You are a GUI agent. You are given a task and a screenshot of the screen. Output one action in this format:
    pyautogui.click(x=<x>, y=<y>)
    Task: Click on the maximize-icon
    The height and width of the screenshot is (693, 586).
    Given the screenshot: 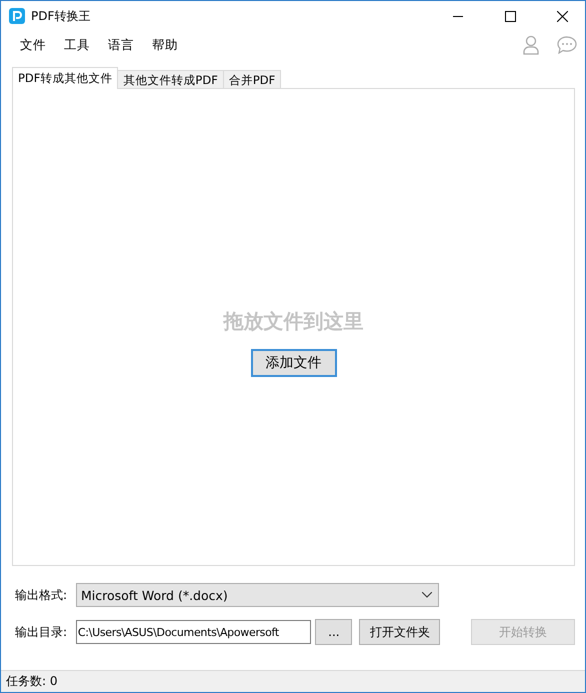 What is the action you would take?
    pyautogui.click(x=510, y=16)
    